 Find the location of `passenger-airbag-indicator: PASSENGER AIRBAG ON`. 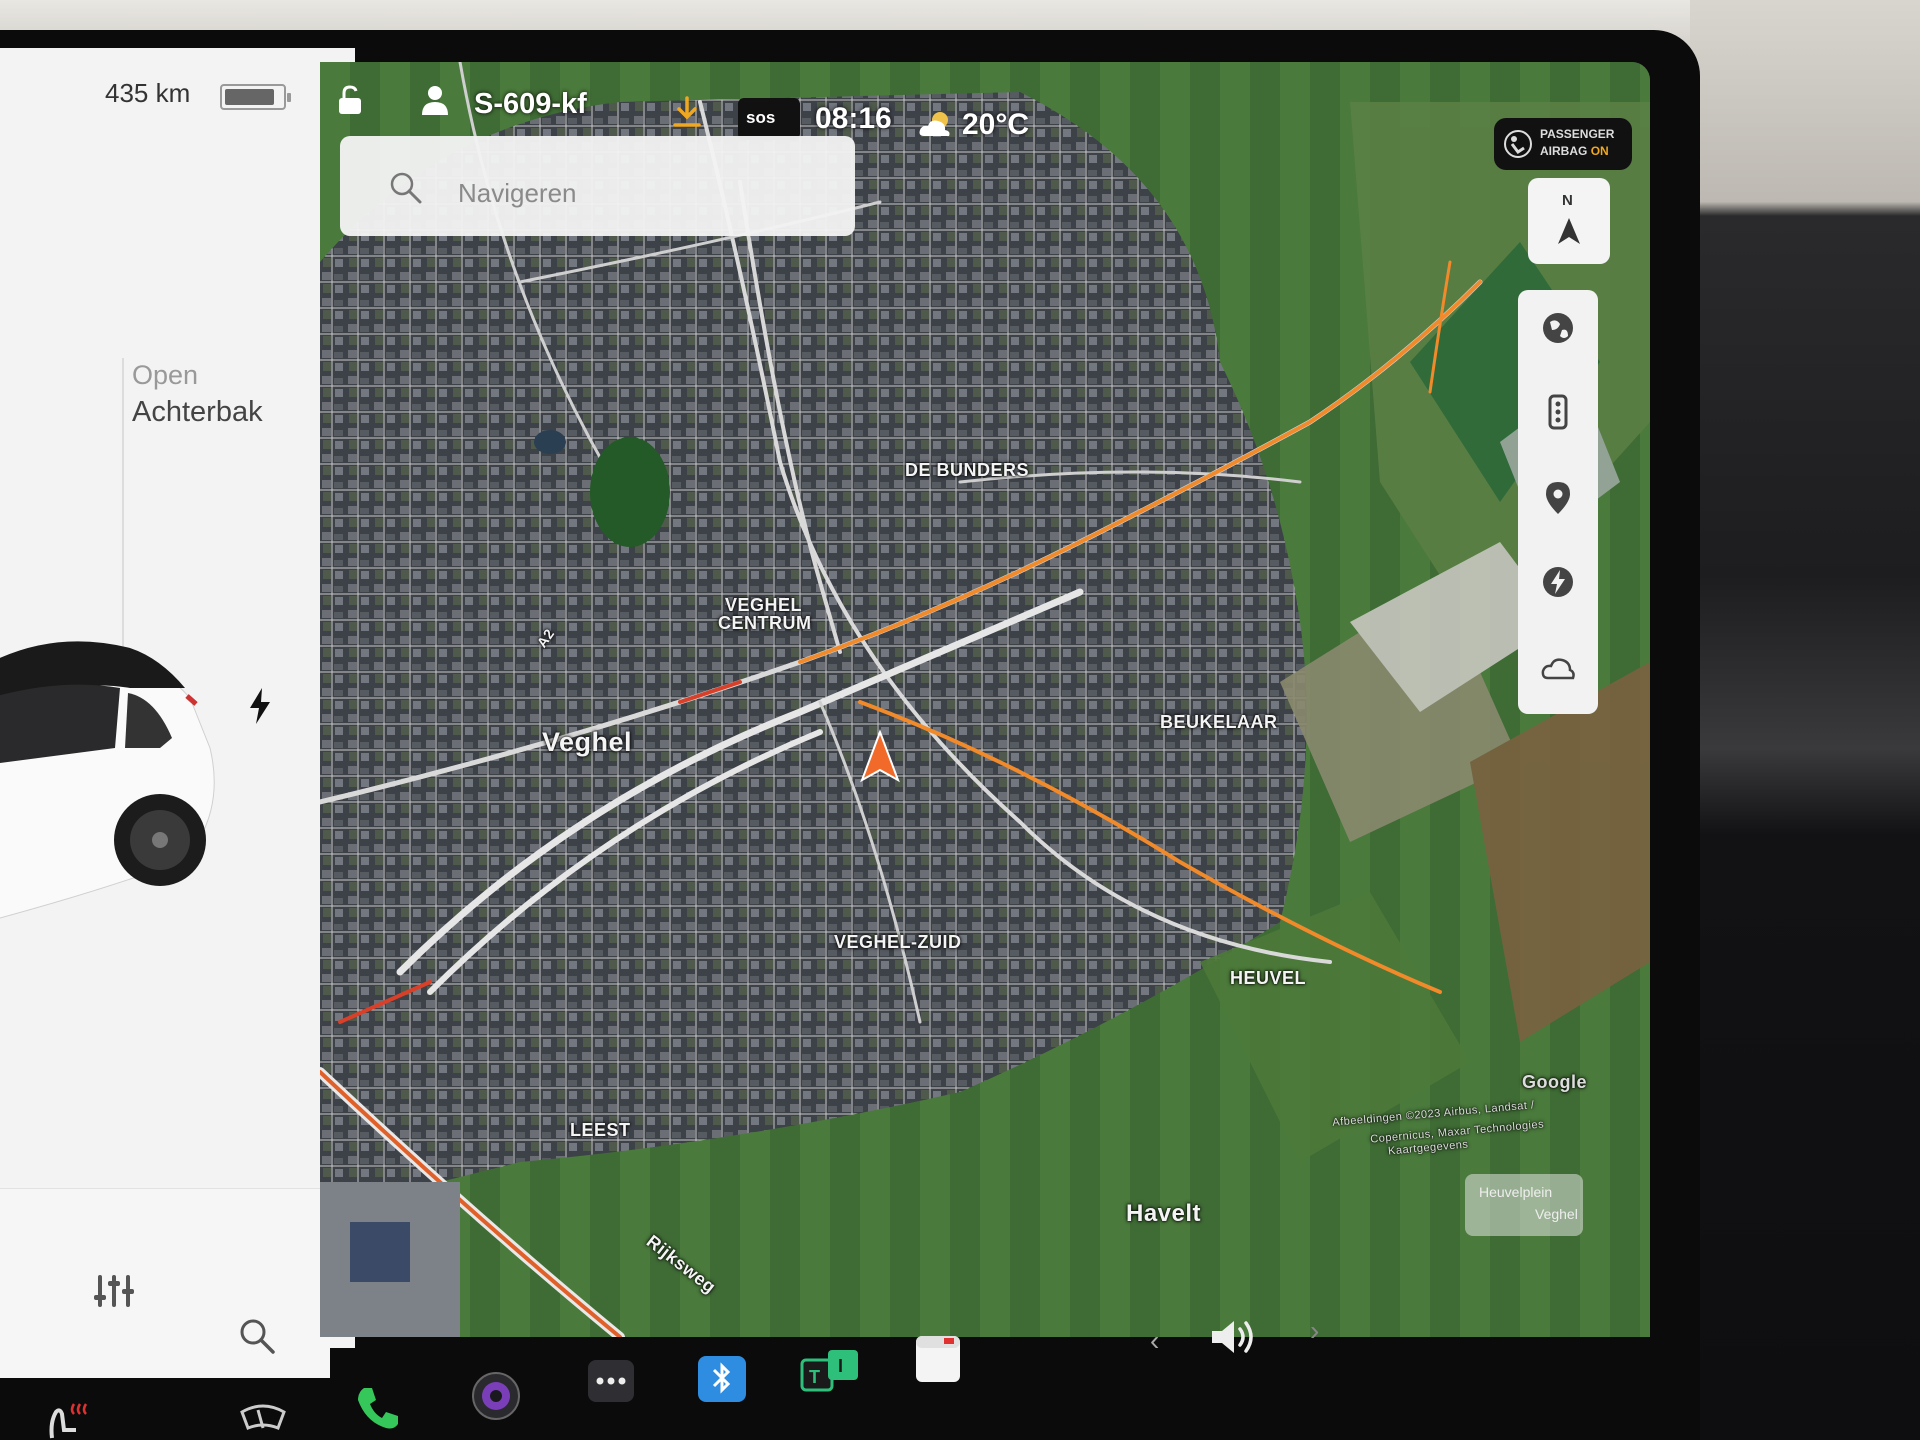

passenger-airbag-indicator: PASSENGER AIRBAG ON is located at coordinates (1563, 144).